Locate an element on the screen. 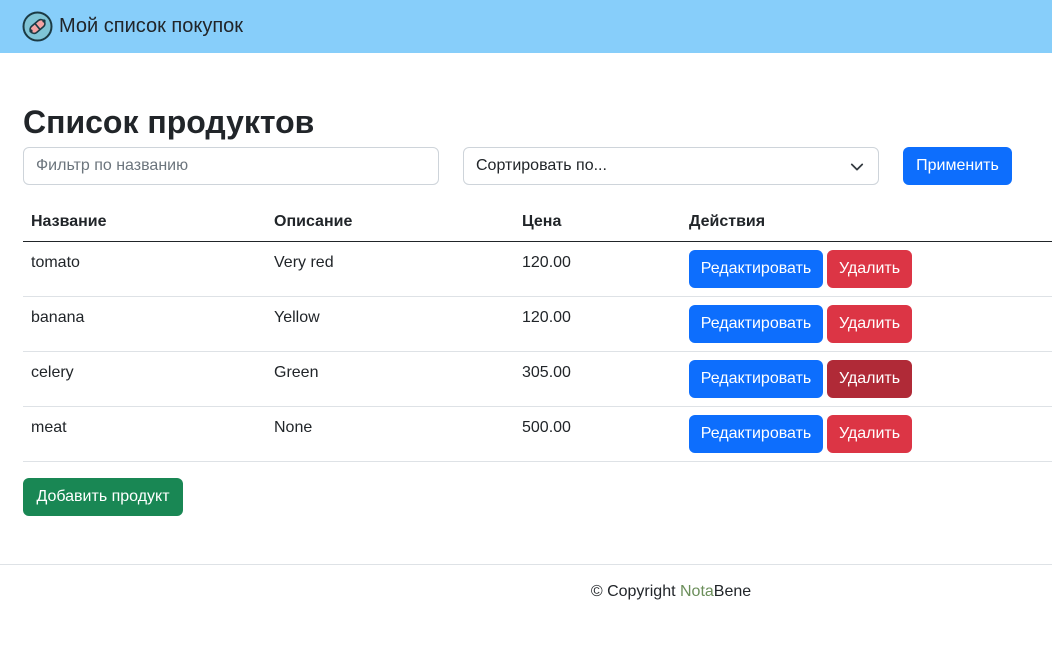  product-description: None is located at coordinates (390, 434).